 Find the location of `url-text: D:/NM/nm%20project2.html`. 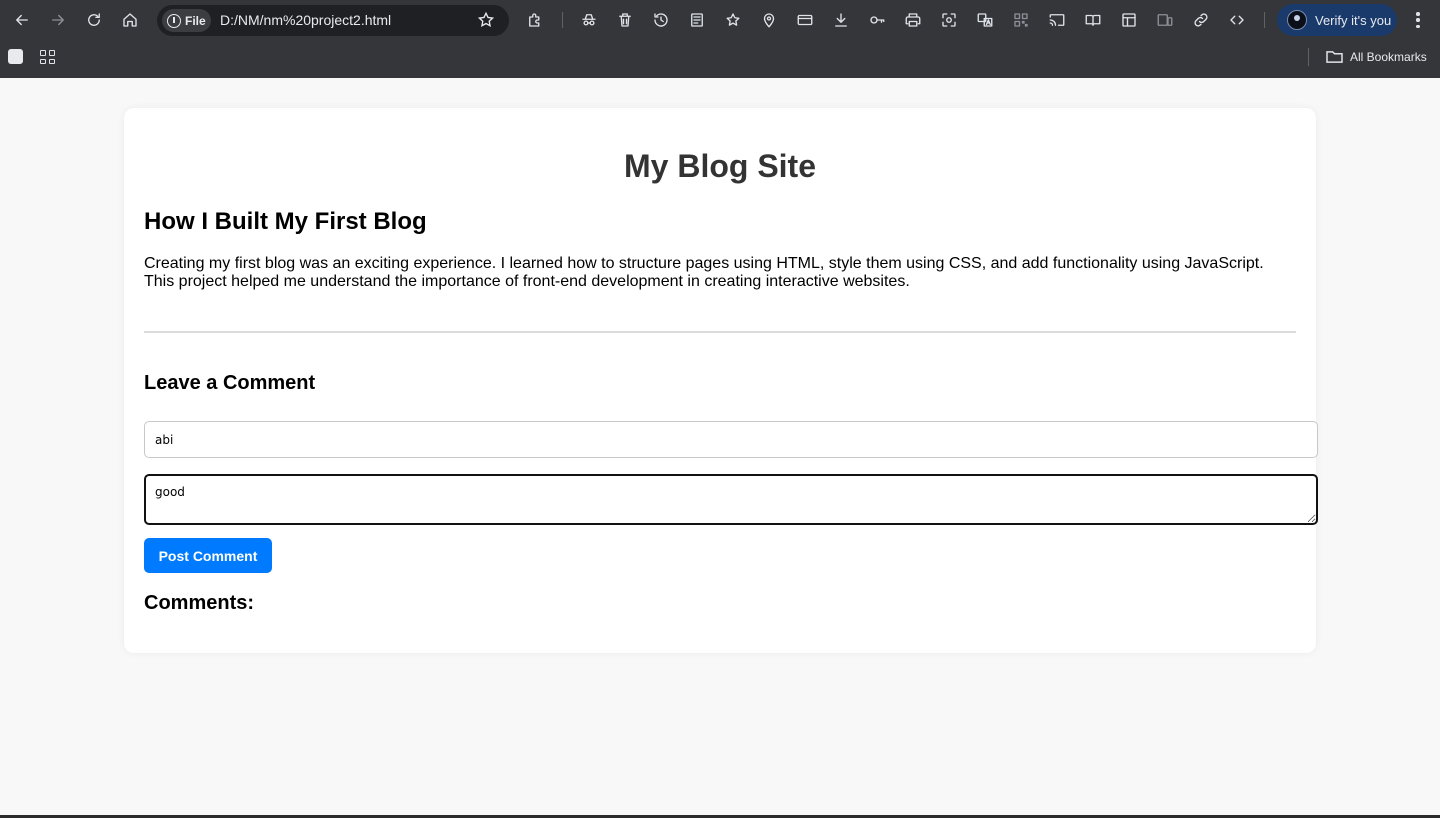

url-text: D:/NM/nm%20project2.html is located at coordinates (305, 20).